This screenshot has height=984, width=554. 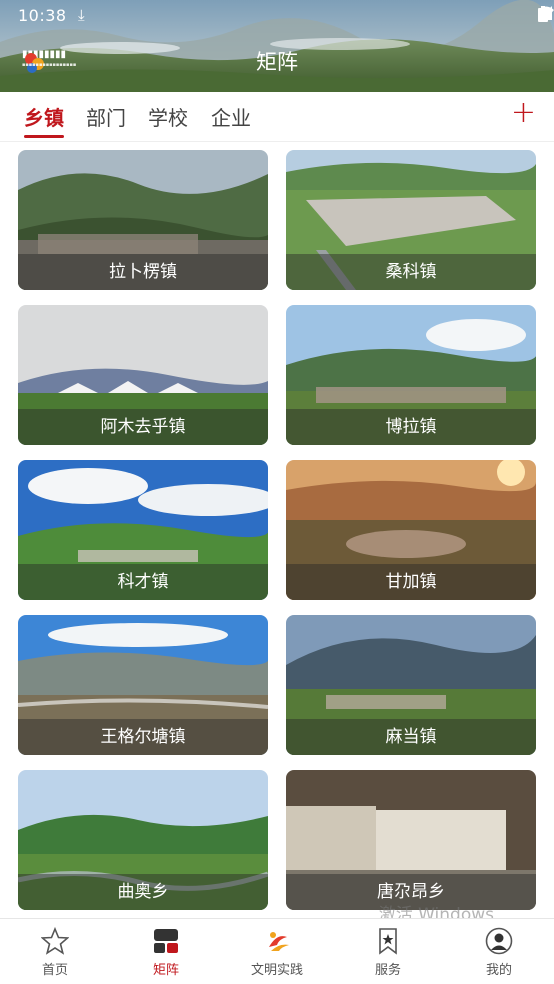 What do you see at coordinates (166, 941) in the screenshot?
I see `grid-icon` at bounding box center [166, 941].